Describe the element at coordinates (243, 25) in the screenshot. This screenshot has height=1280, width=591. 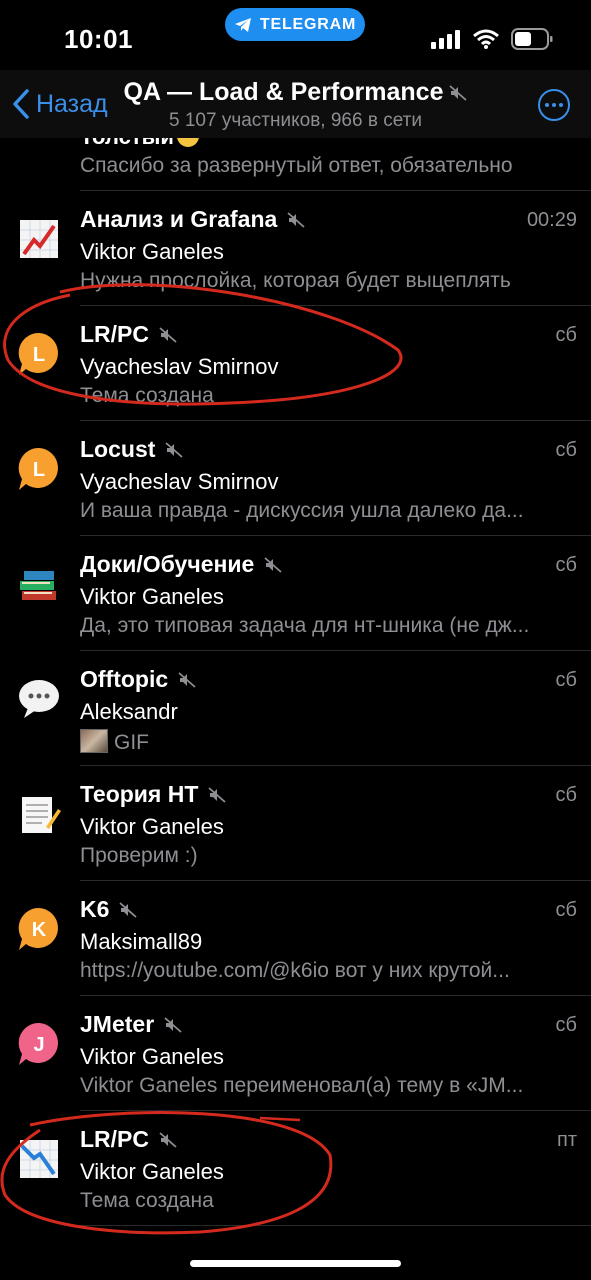
I see `telegram-plane-icon` at that location.